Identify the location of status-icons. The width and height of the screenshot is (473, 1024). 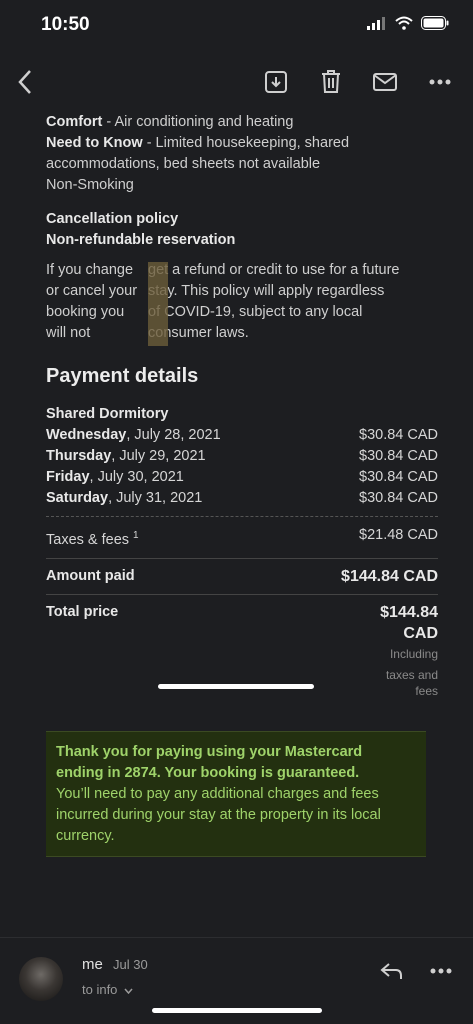
(408, 23).